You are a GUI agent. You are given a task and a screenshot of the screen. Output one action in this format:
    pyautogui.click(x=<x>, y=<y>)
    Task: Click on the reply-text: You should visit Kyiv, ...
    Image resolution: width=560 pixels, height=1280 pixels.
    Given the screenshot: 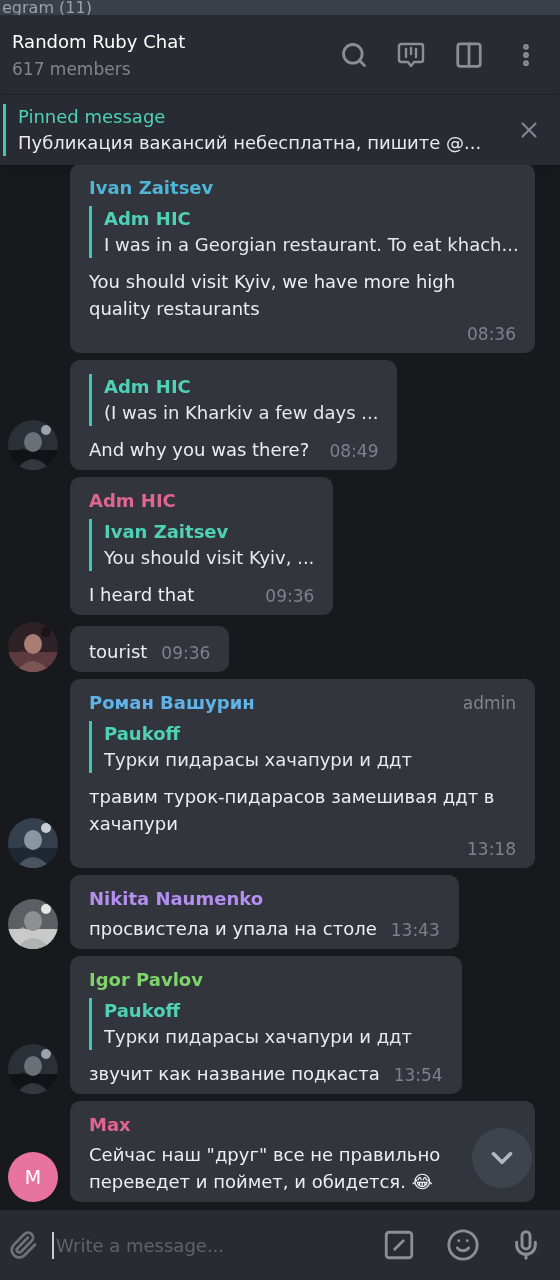 What is the action you would take?
    pyautogui.click(x=209, y=558)
    